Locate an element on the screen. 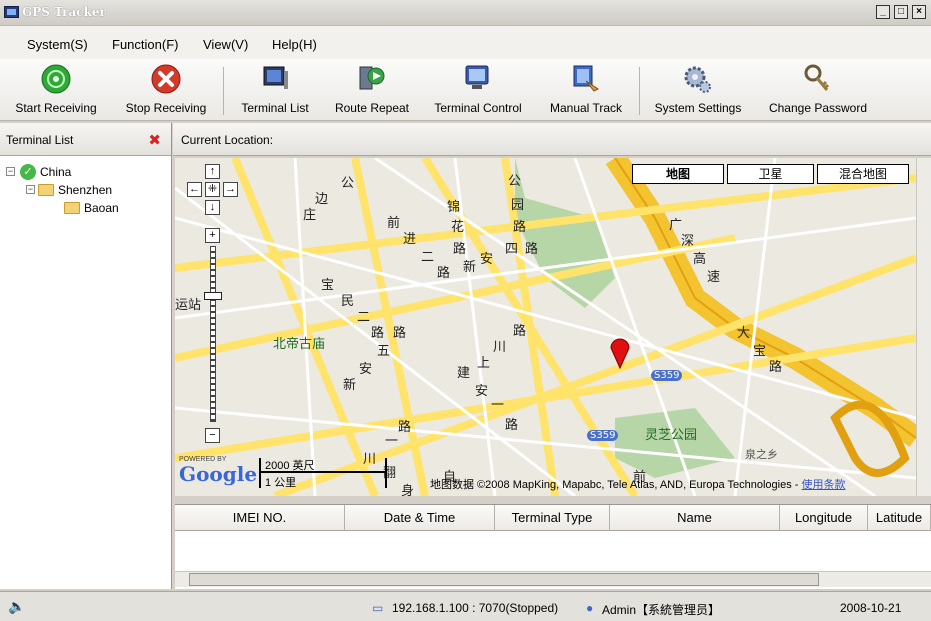  map-label-temple: 北帝古庙 is located at coordinates (299, 344).